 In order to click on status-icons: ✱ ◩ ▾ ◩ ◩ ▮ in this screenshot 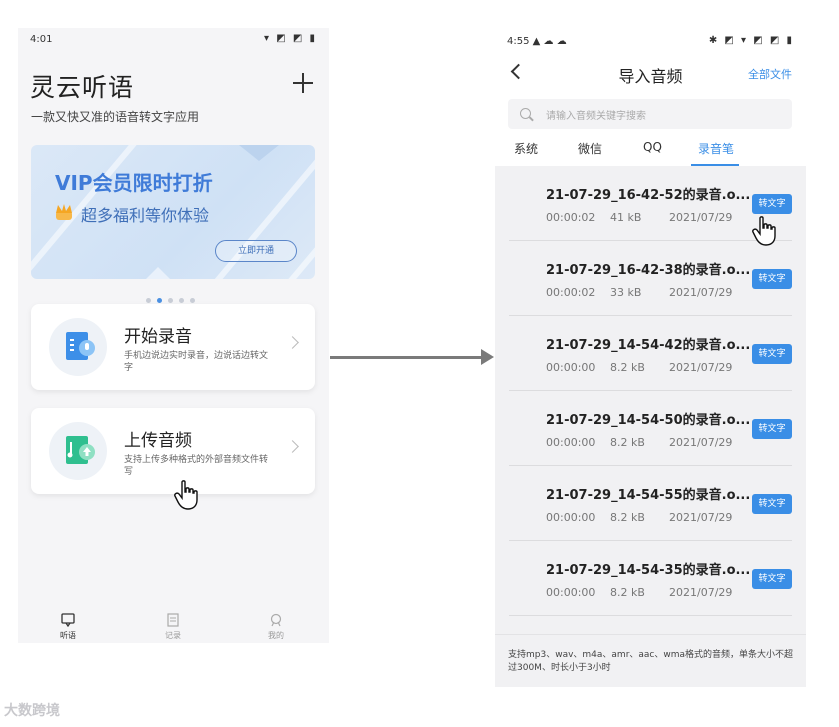, I will do `click(751, 40)`.